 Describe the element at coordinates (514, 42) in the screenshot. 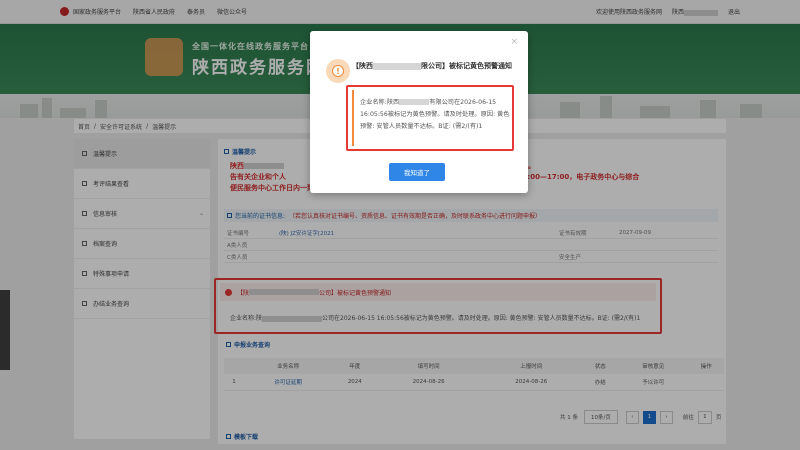

I see `close-icon: ×` at that location.